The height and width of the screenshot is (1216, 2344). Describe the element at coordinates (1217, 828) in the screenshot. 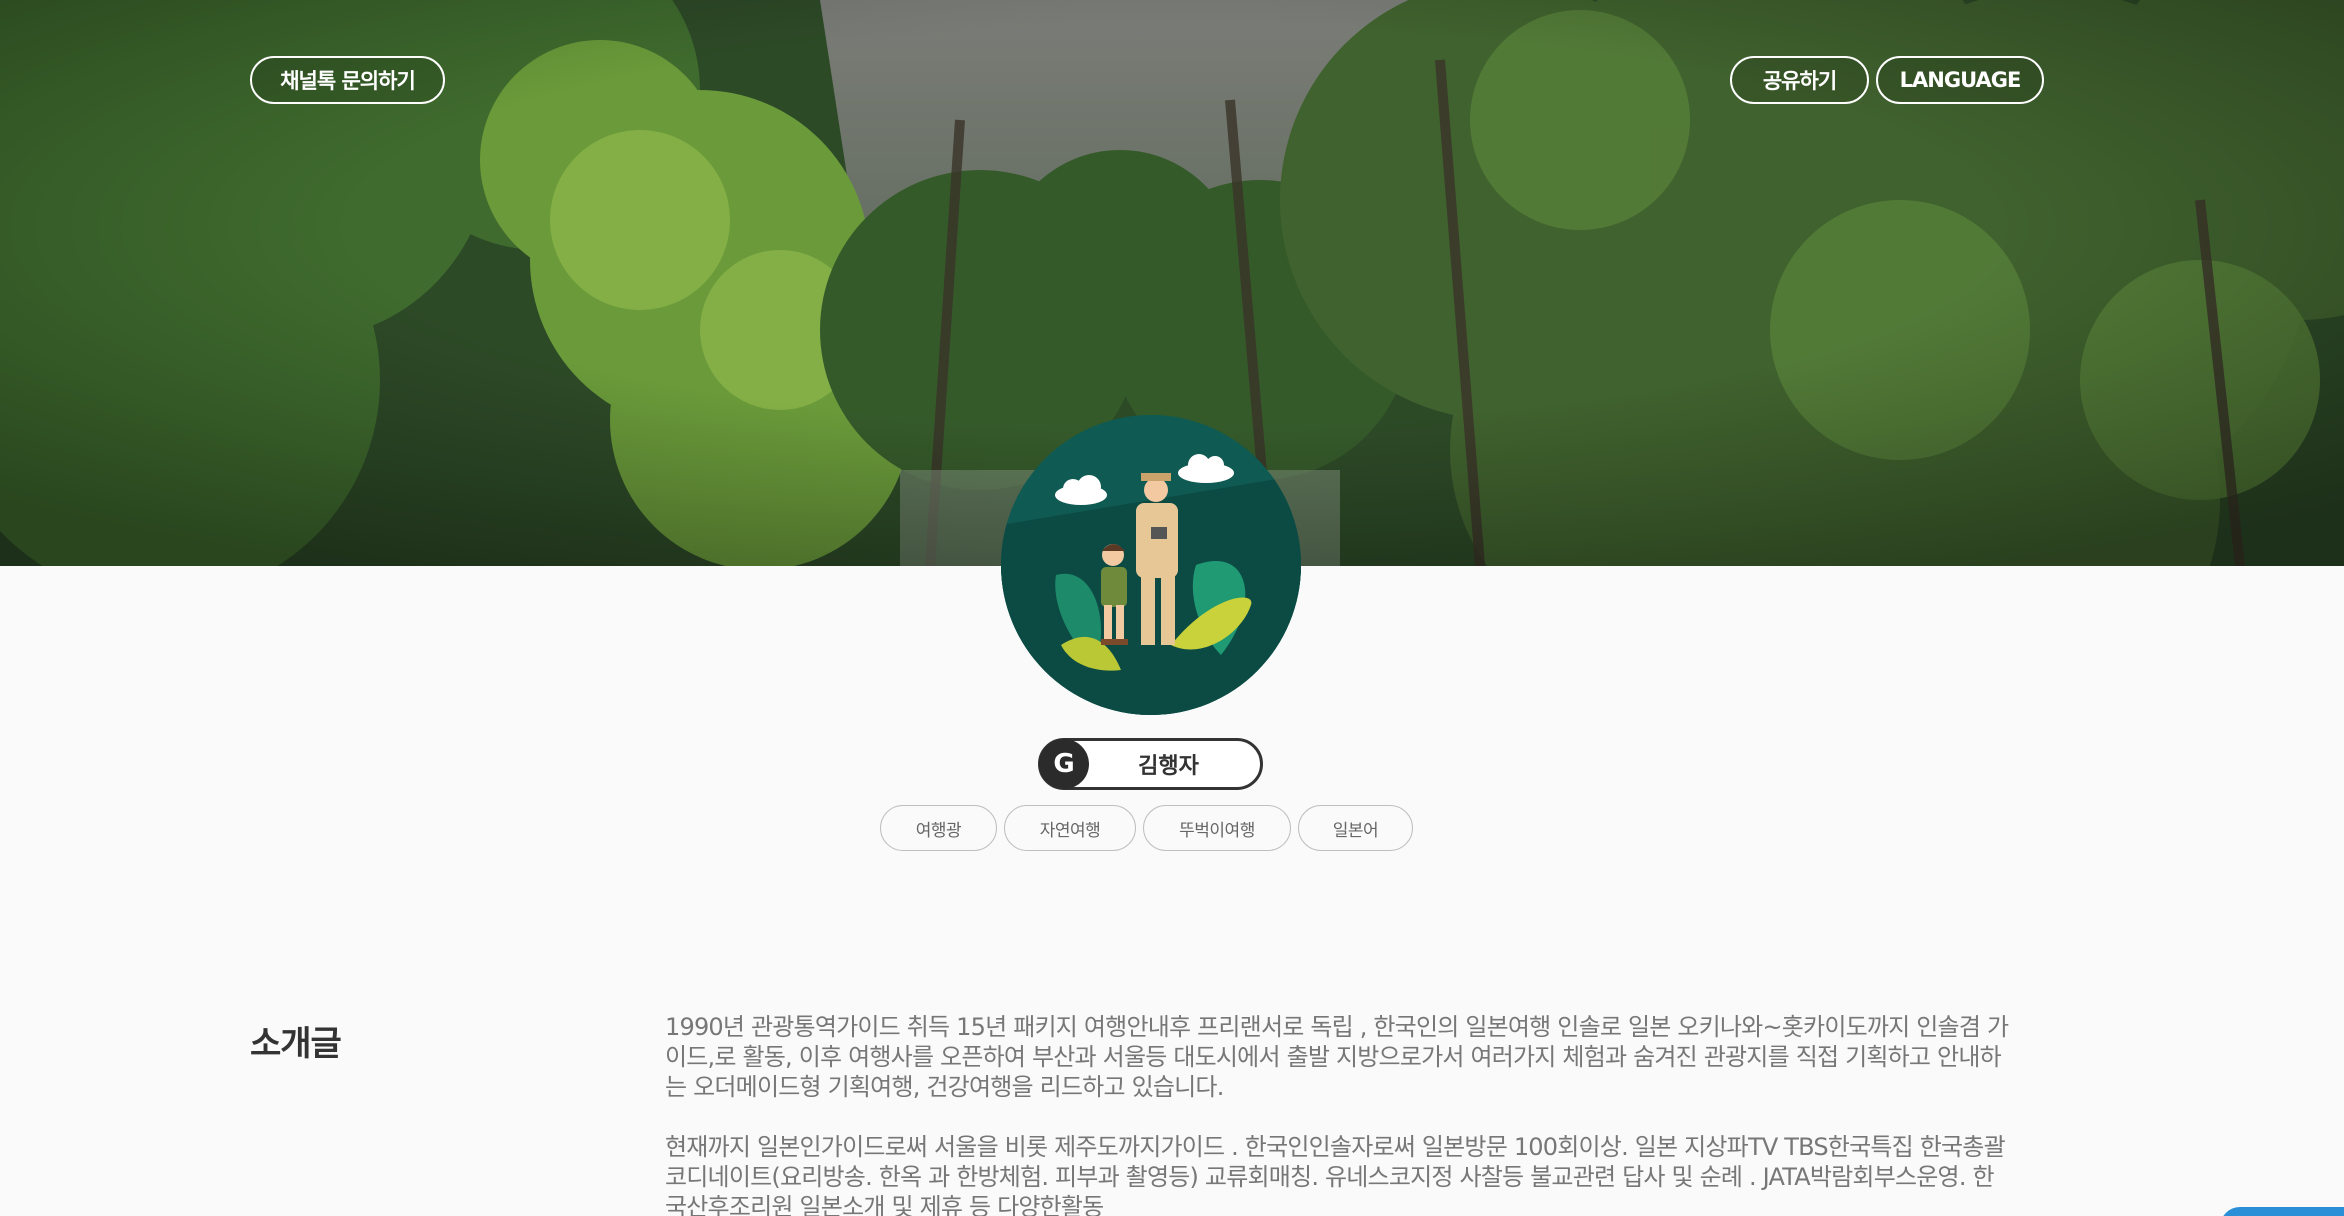

I see `tag-item: 뚜벅이여행` at that location.